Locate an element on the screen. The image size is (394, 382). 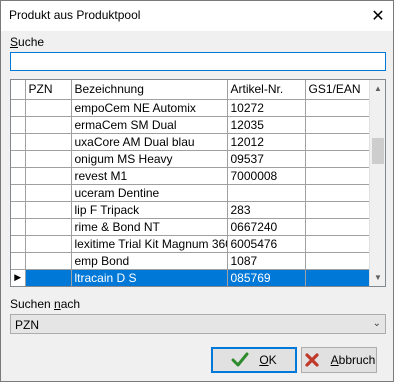
search-label-mnemonic: S is located at coordinates (14, 42).